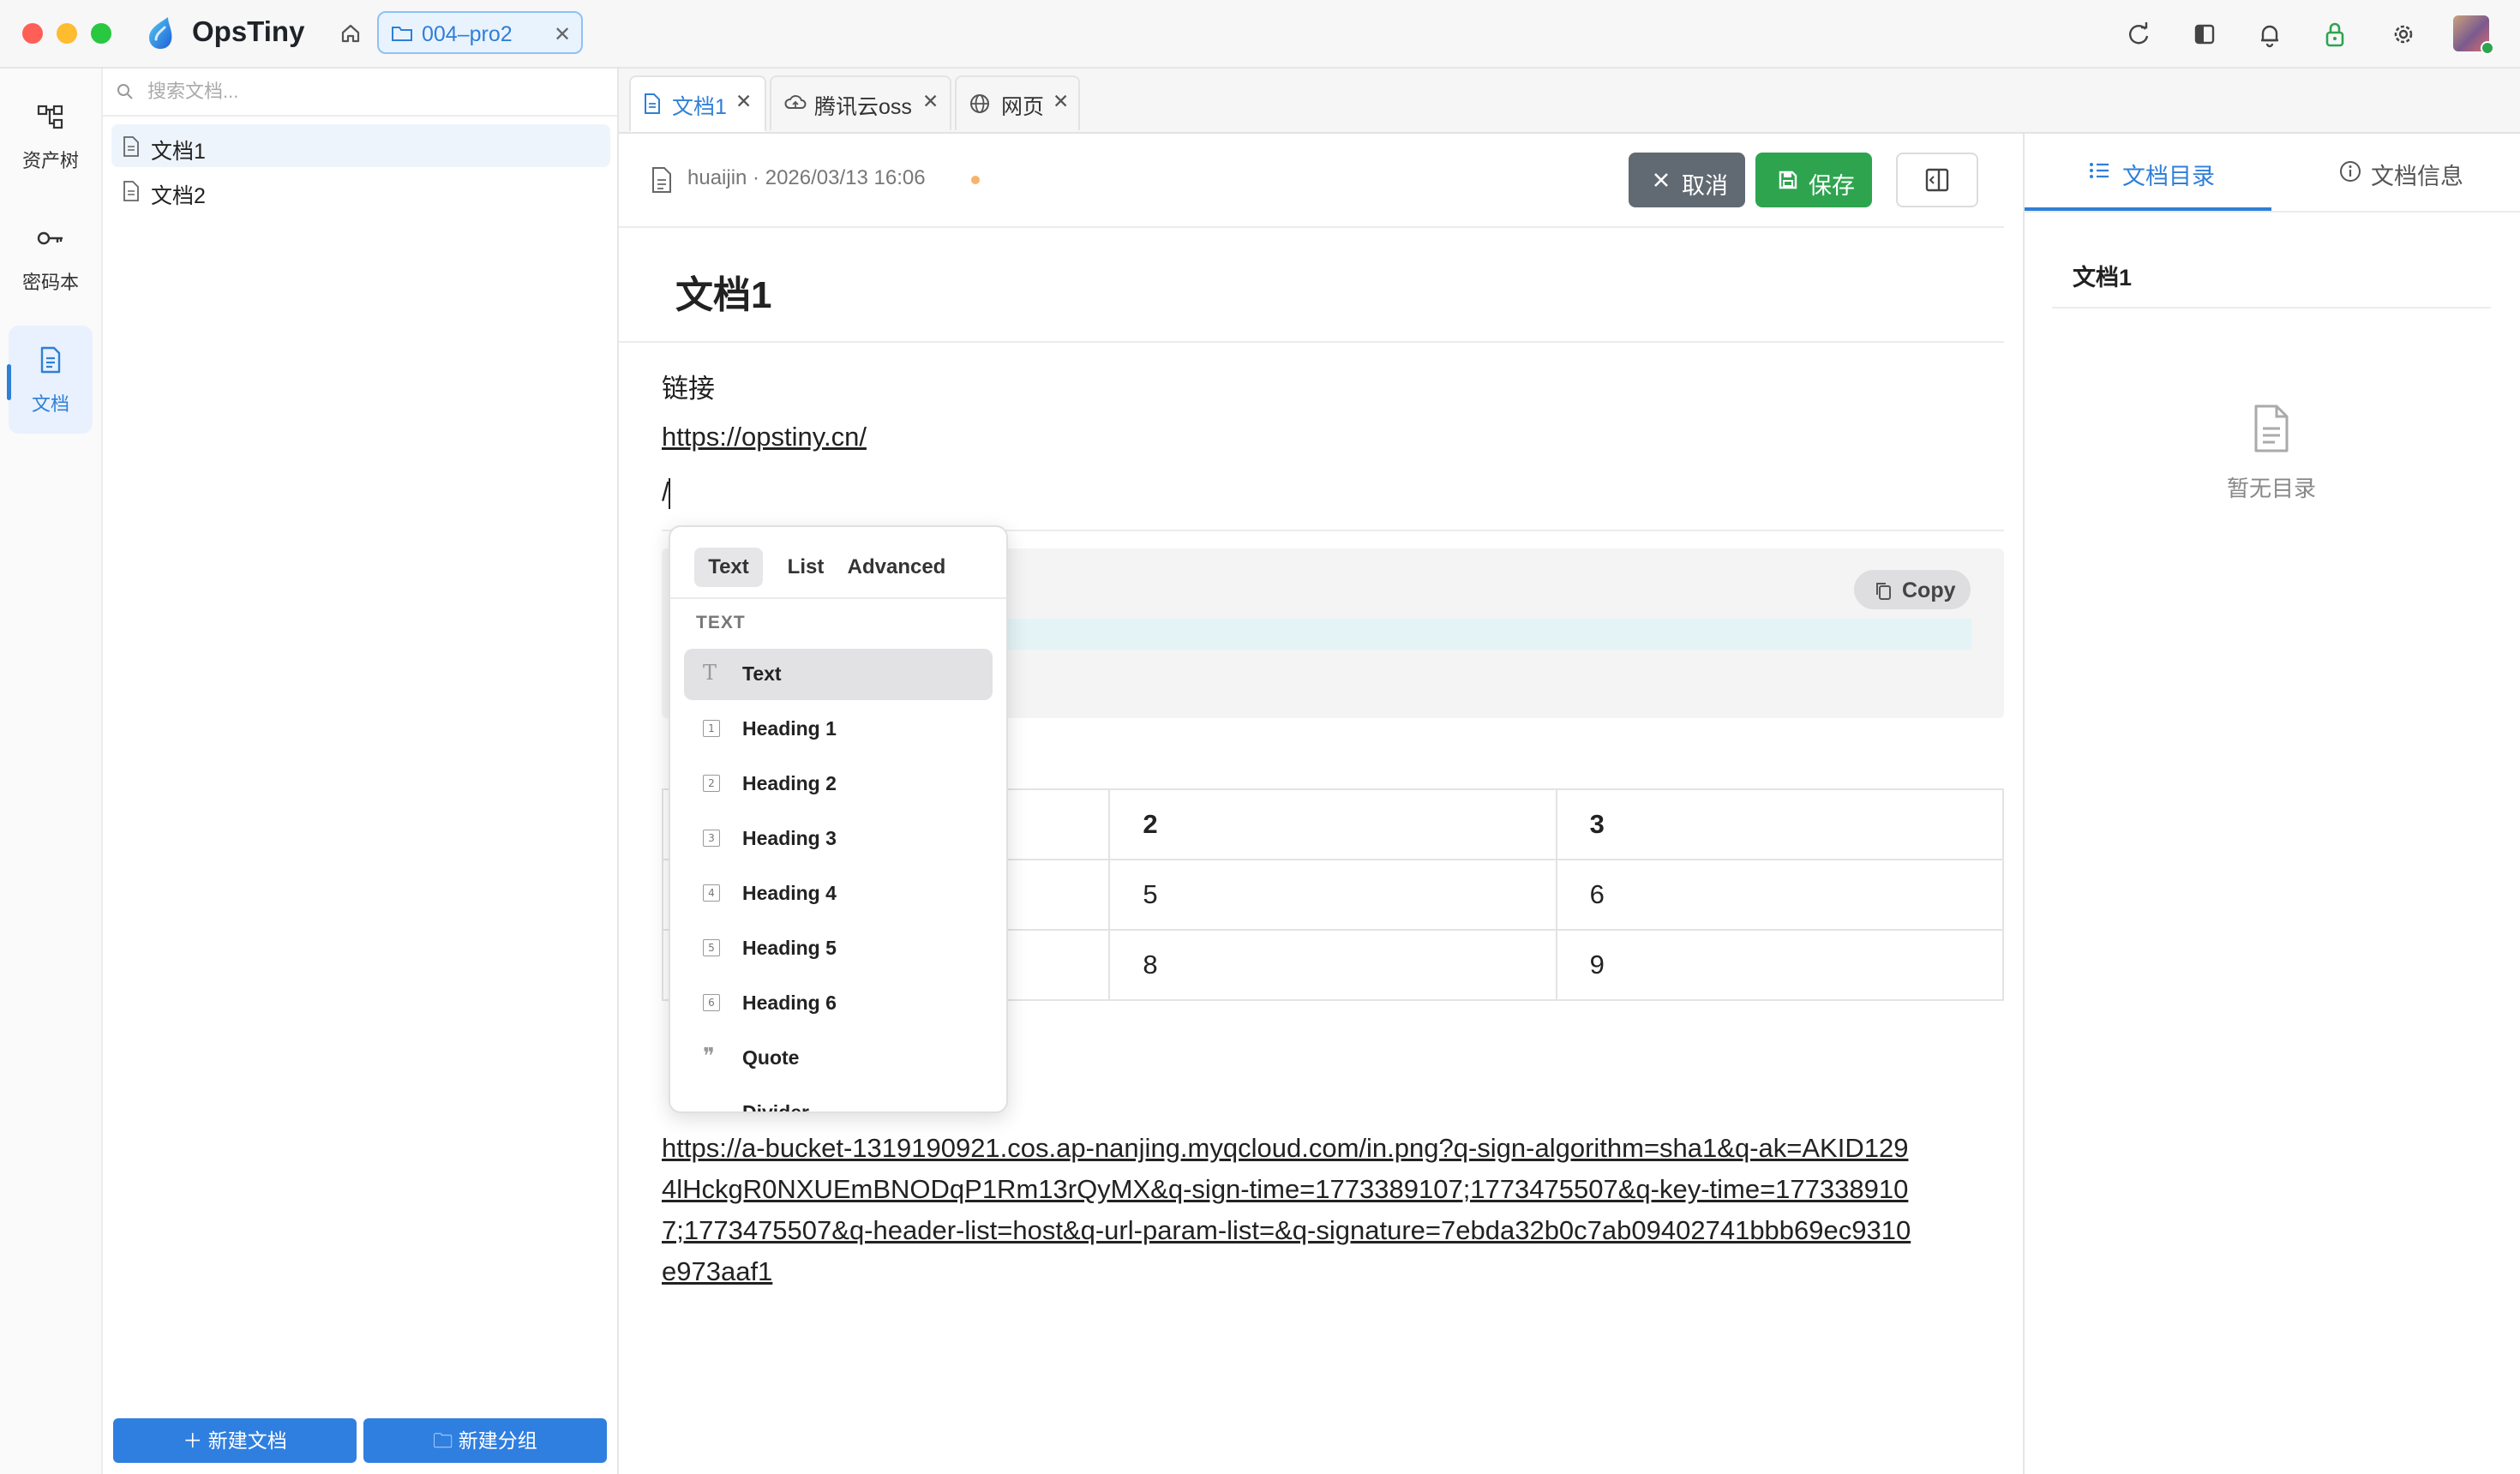  I want to click on search-icon, so click(125, 91).